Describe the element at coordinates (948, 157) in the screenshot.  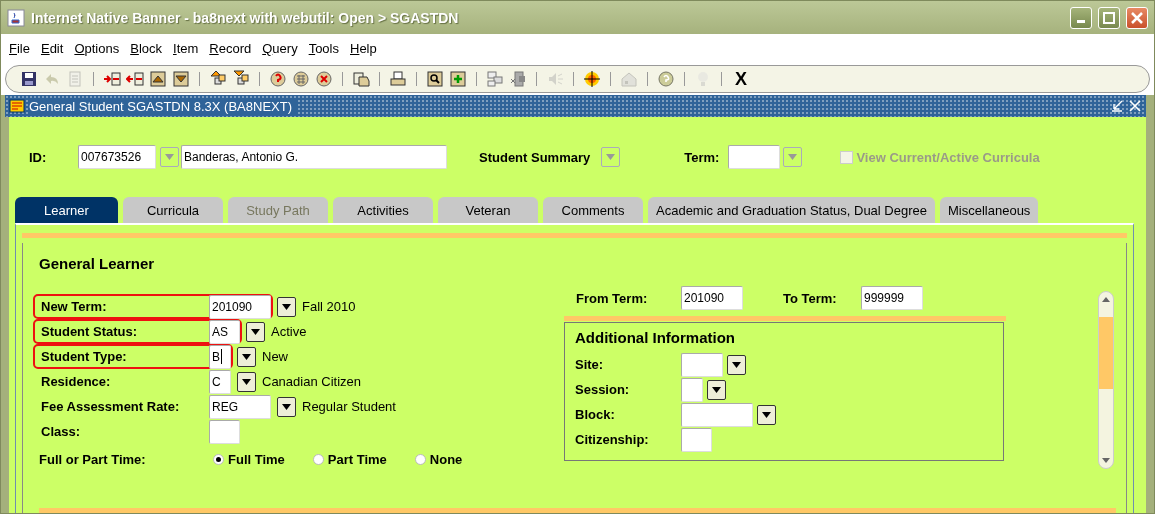
I see `checkbox-label: View Current/Active Curricula` at that location.